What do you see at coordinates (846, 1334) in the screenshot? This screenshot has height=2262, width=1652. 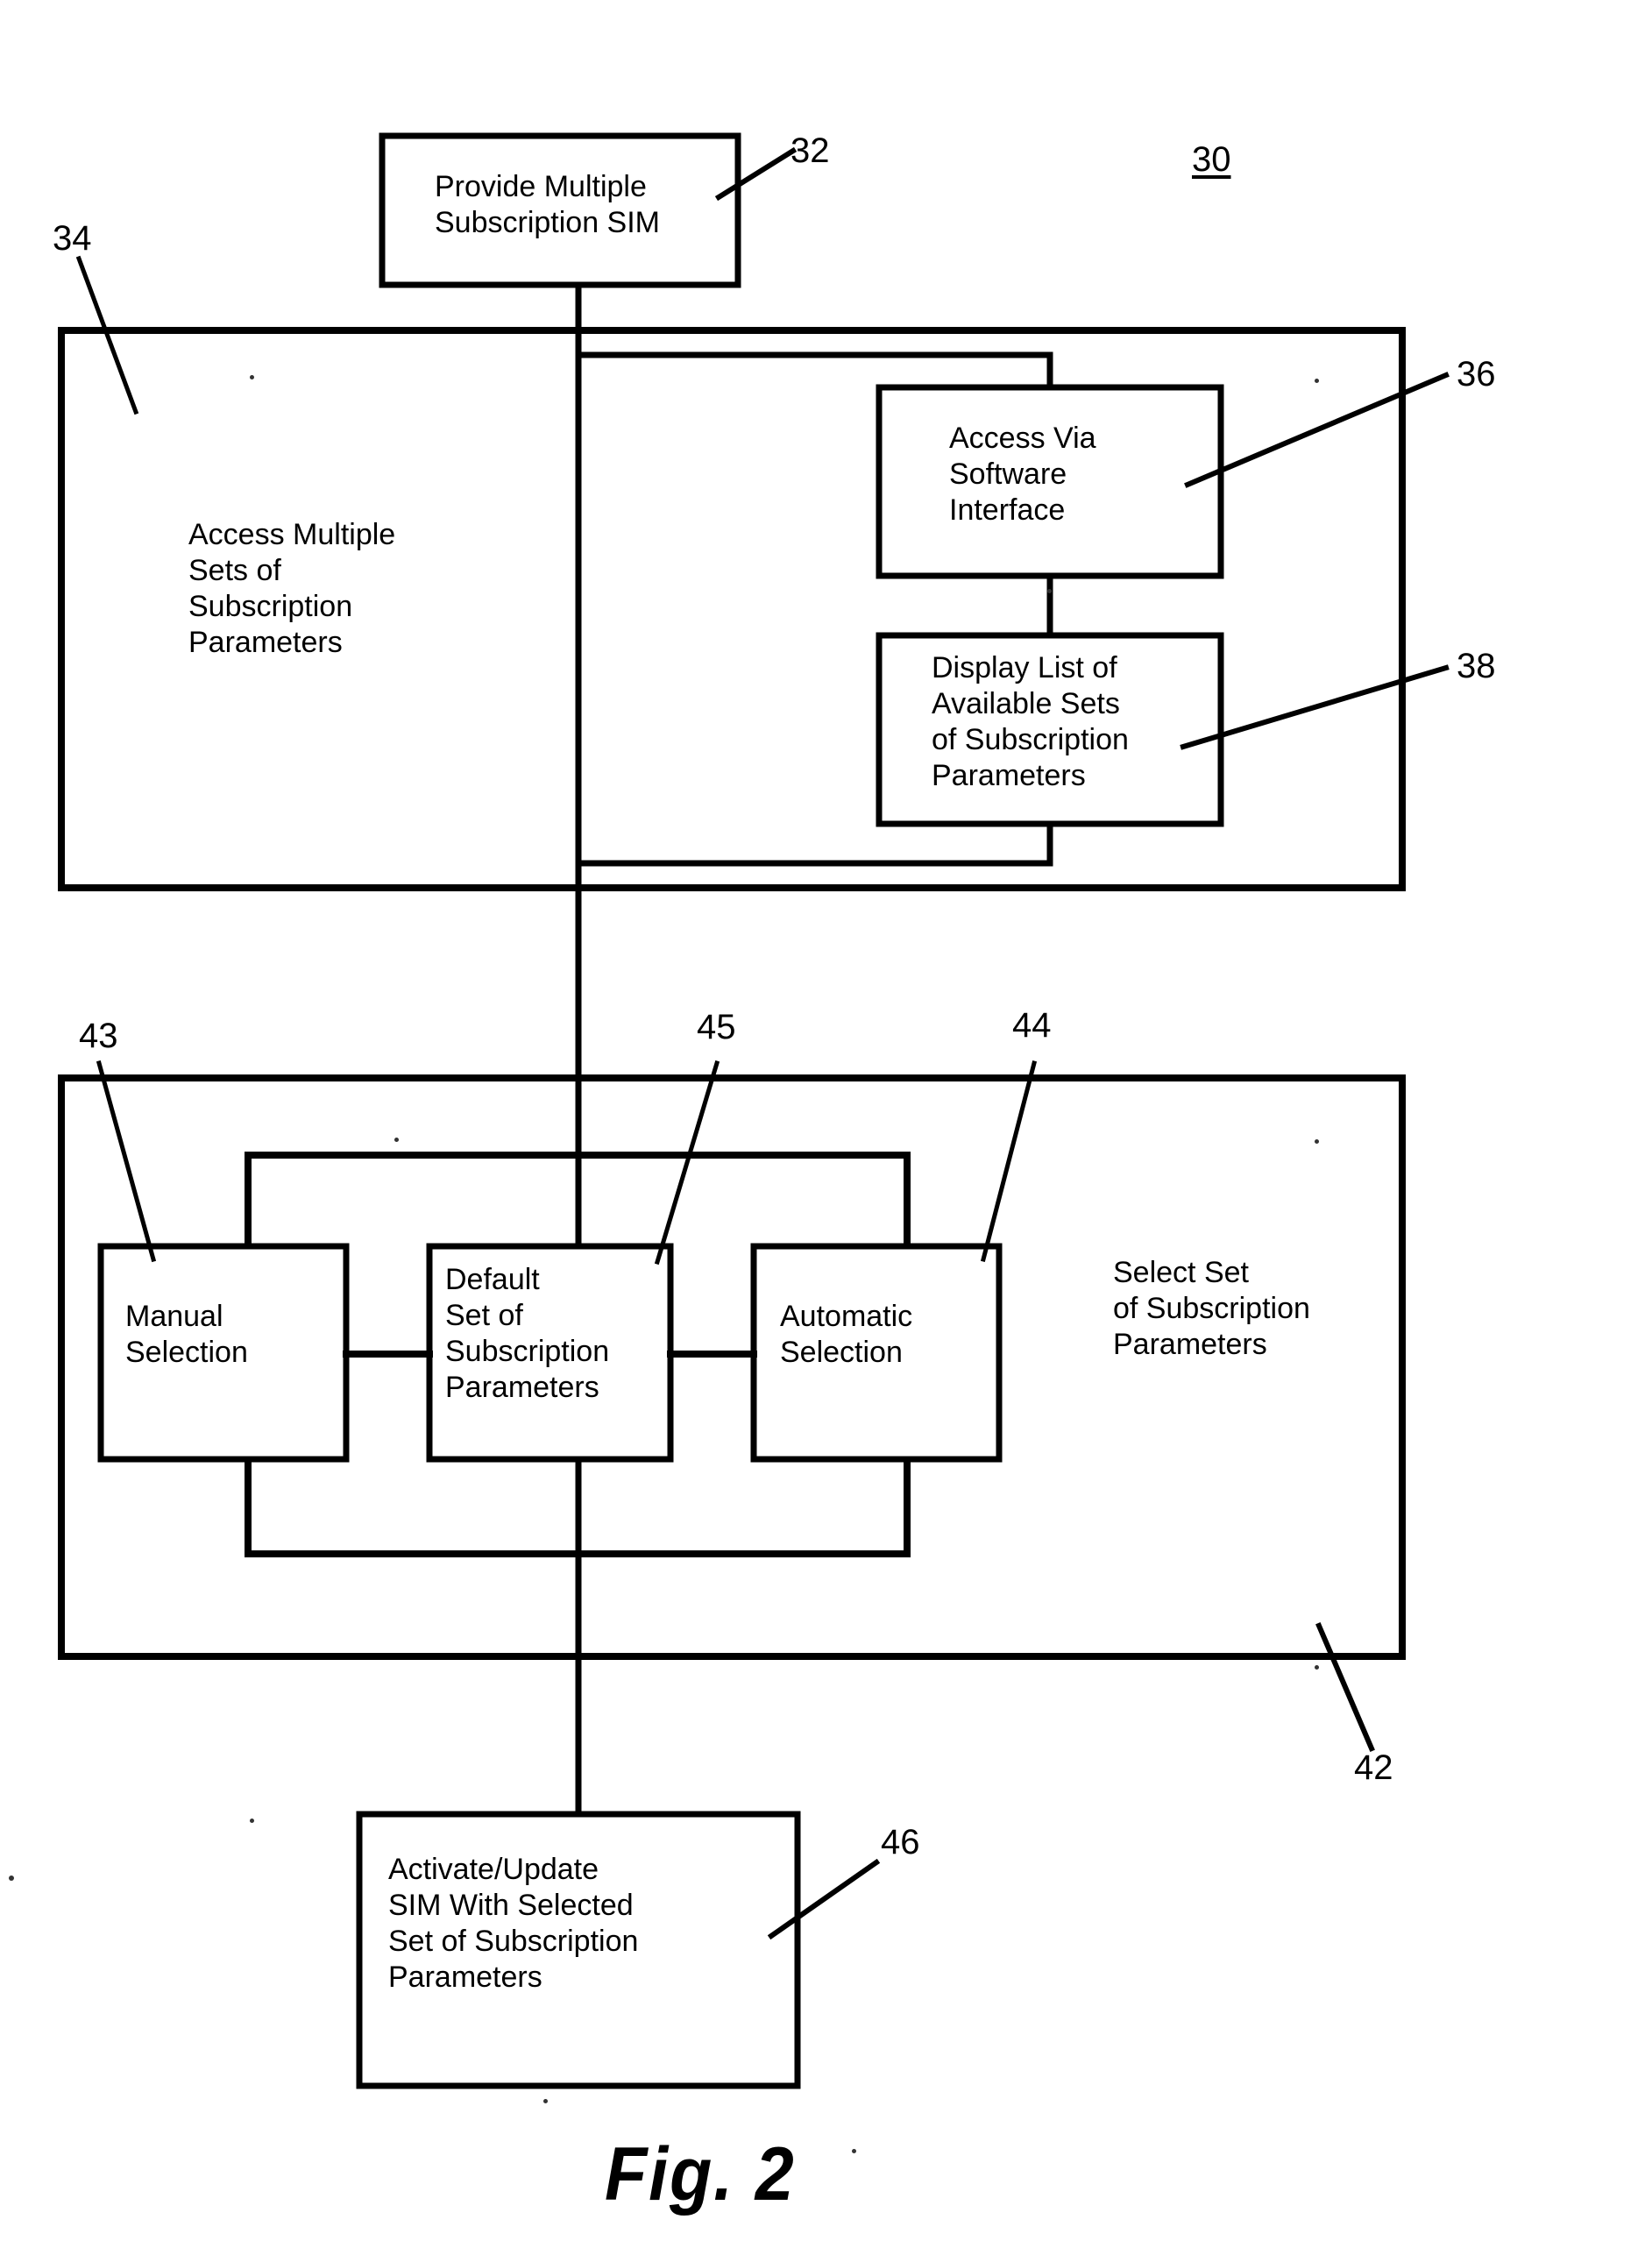 I see `node-label-automatic: Automatic Selection` at bounding box center [846, 1334].